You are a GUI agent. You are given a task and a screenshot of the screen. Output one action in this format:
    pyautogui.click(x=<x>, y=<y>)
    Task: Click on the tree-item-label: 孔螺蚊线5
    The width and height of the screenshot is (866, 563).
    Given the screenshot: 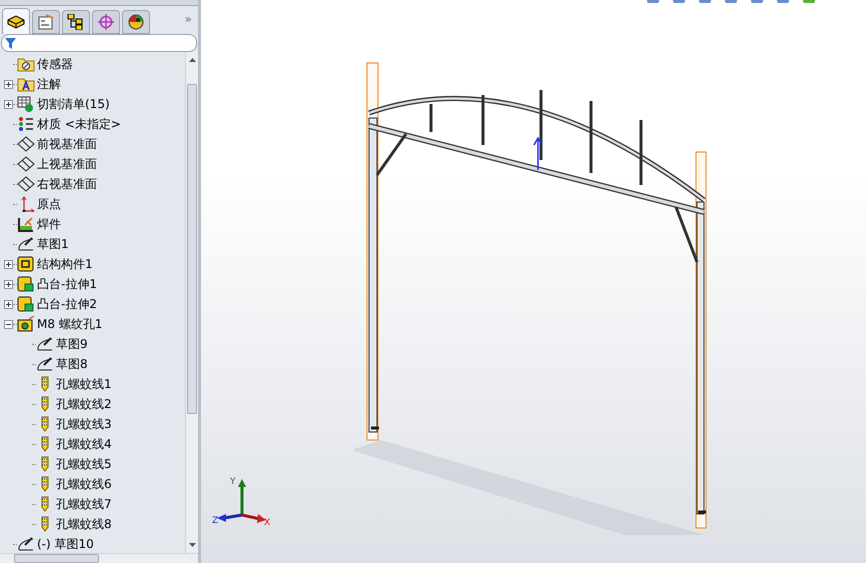 What is the action you would take?
    pyautogui.click(x=84, y=464)
    